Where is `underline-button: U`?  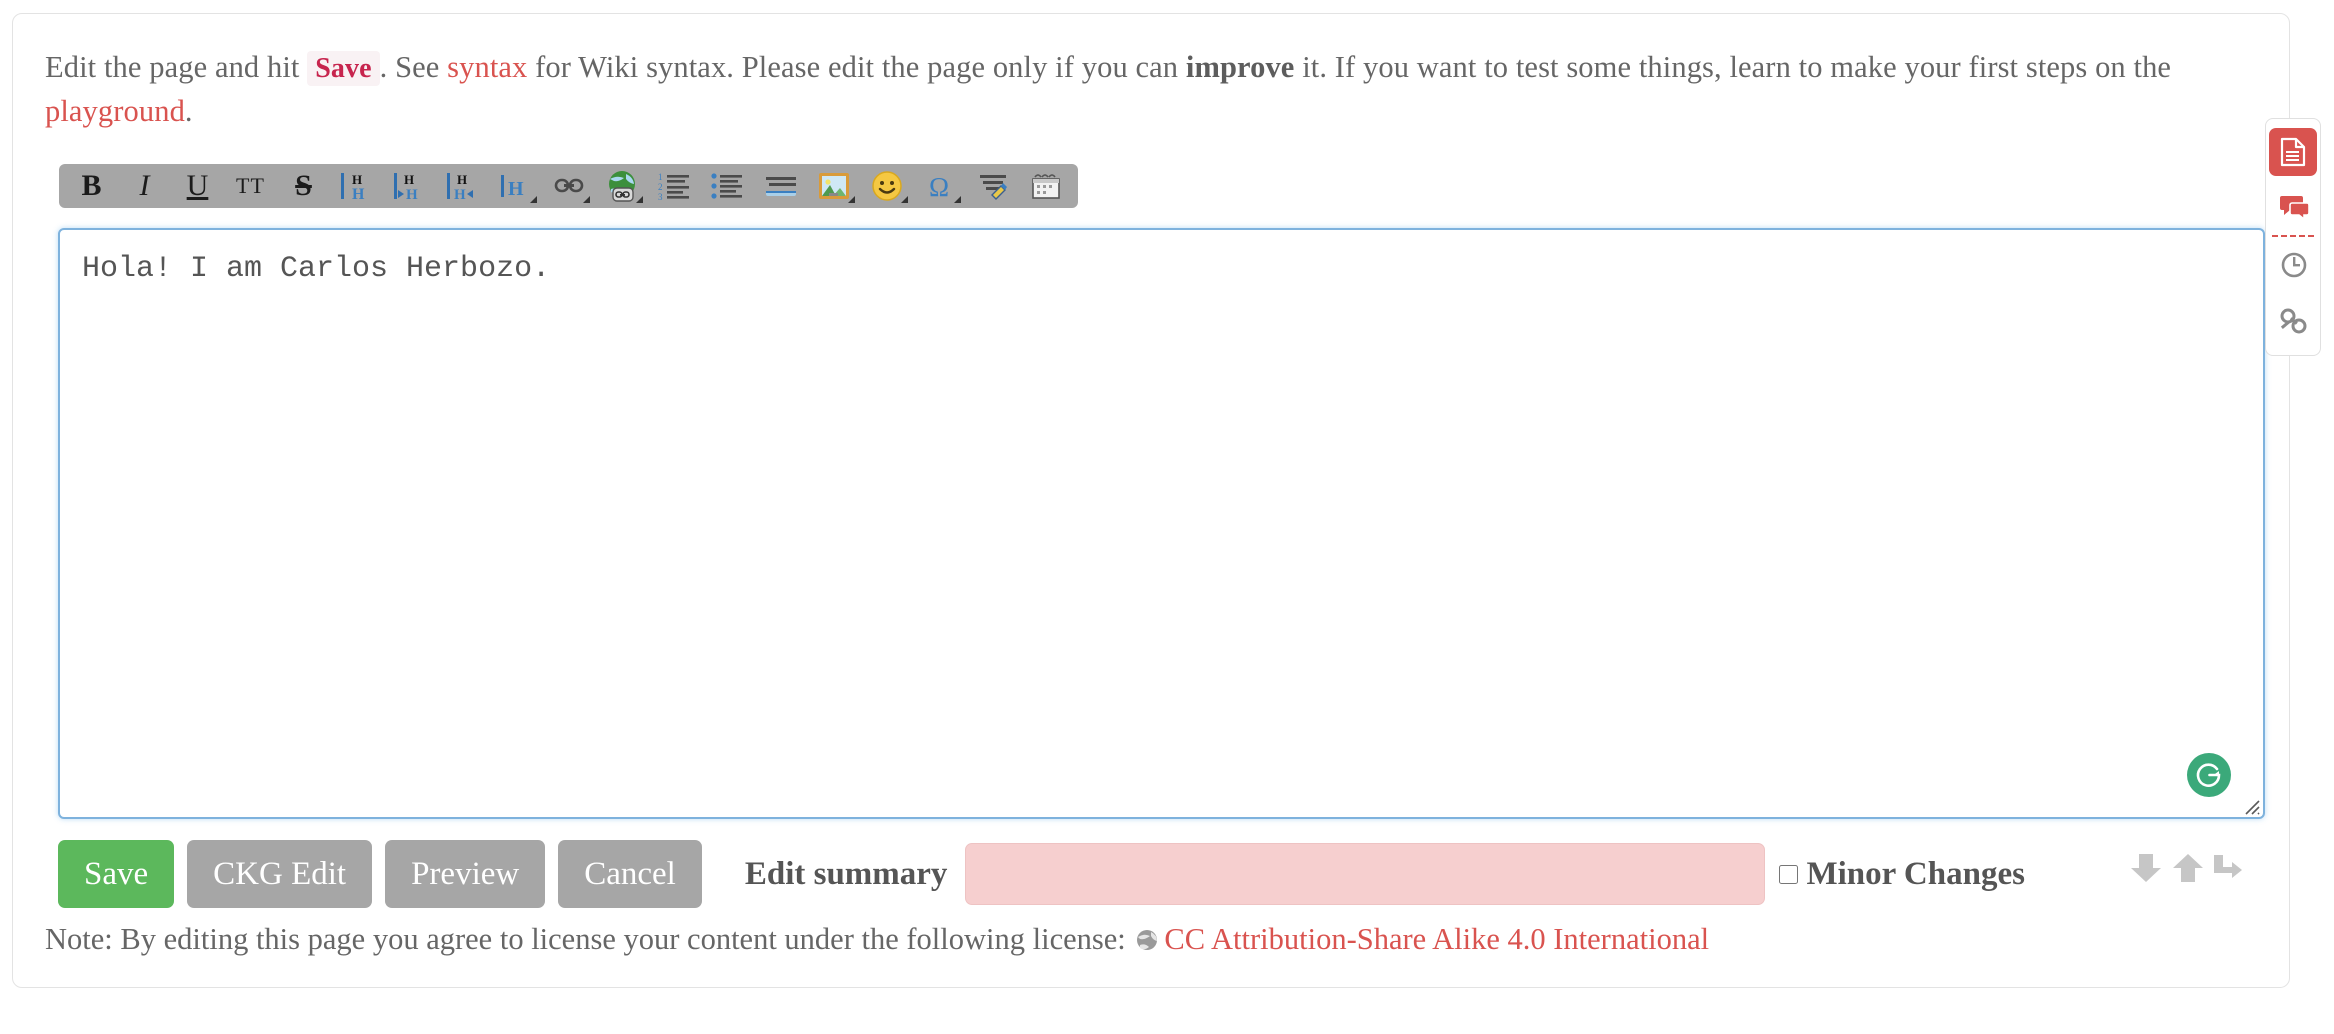
underline-button: U is located at coordinates (197, 186).